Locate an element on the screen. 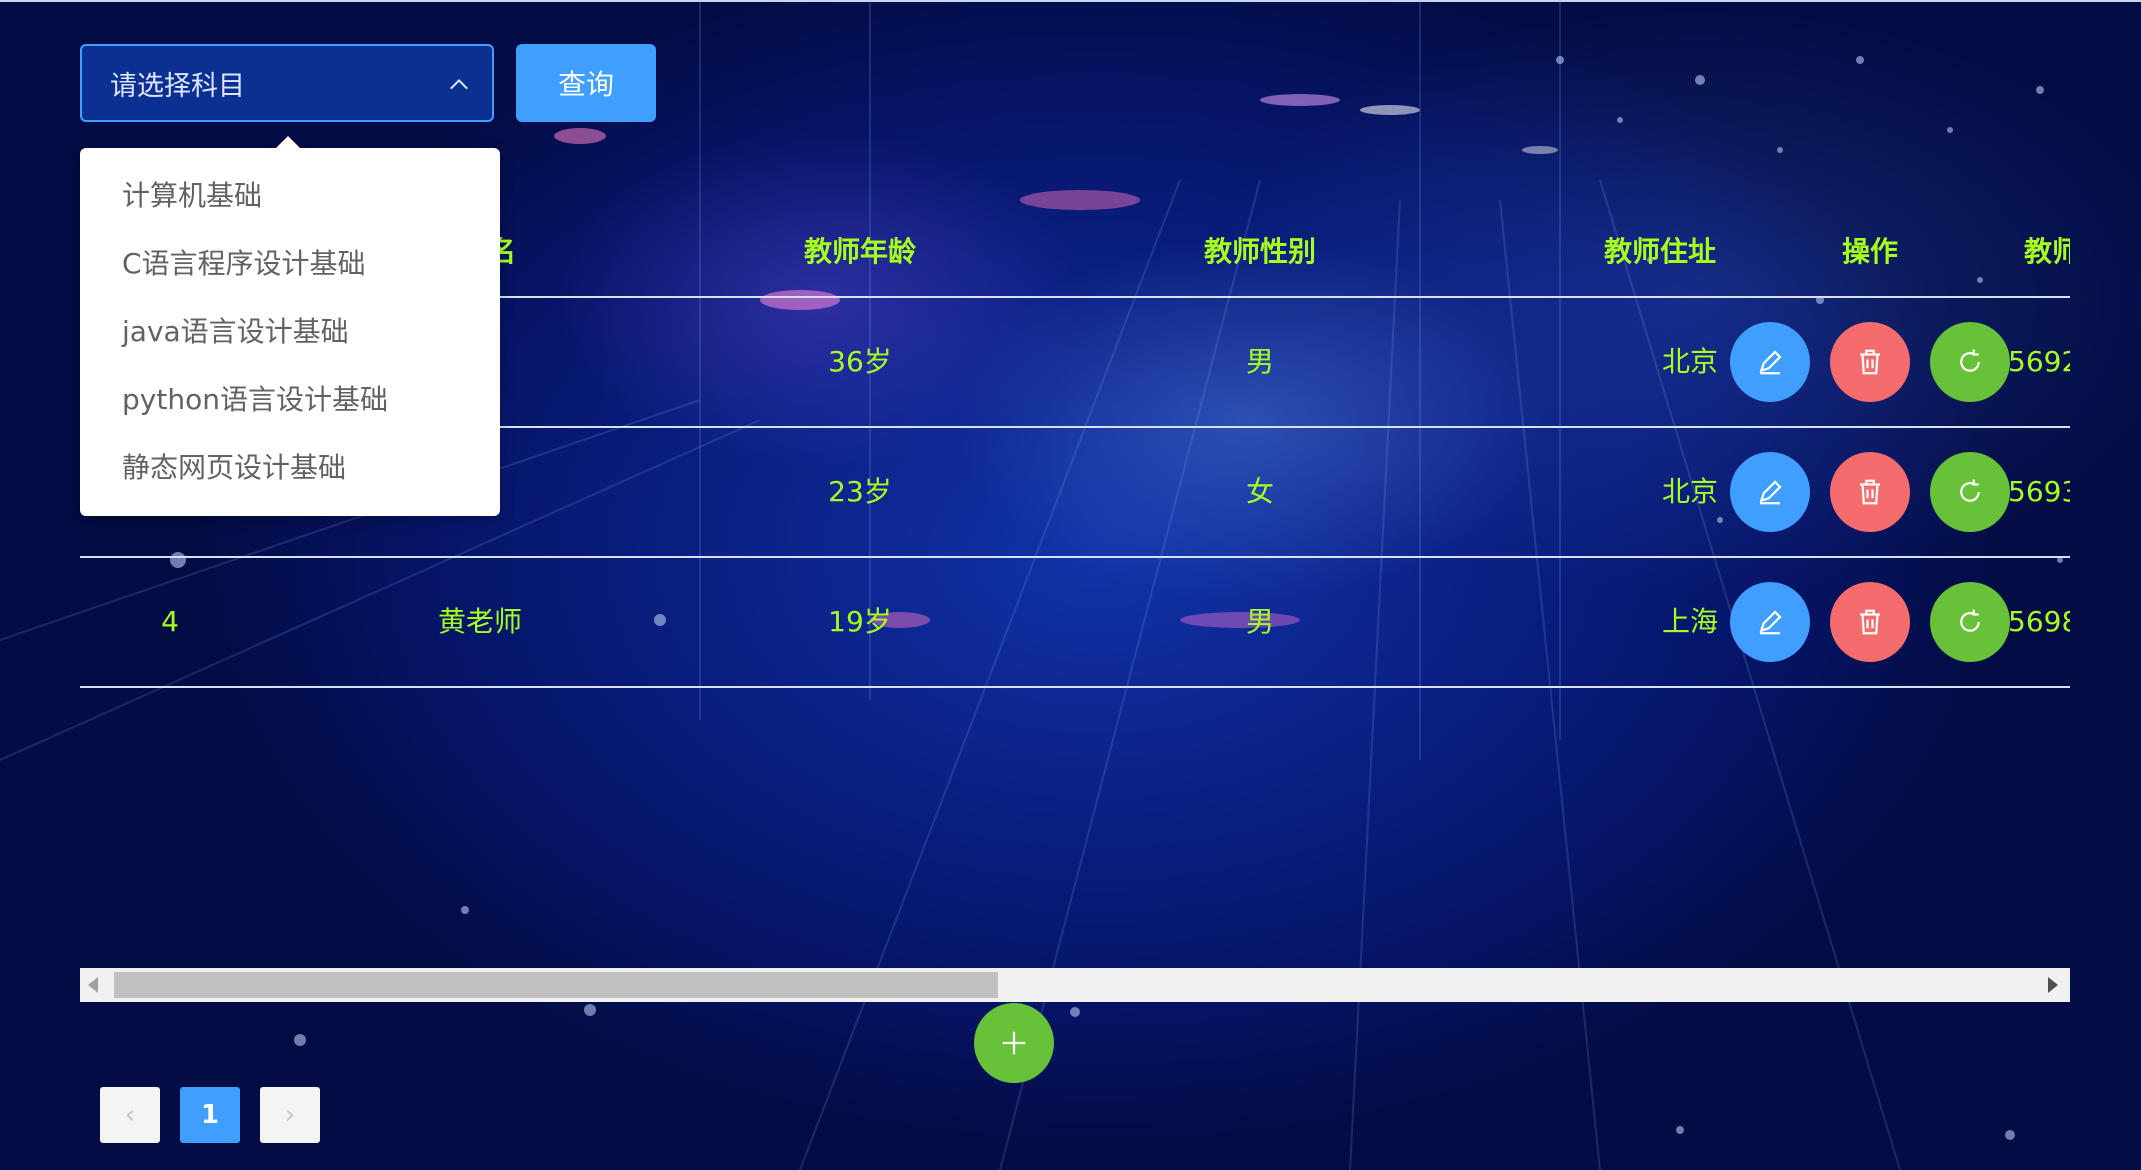 The height and width of the screenshot is (1170, 2141). header-phone: 教师 is located at coordinates (2047, 251).